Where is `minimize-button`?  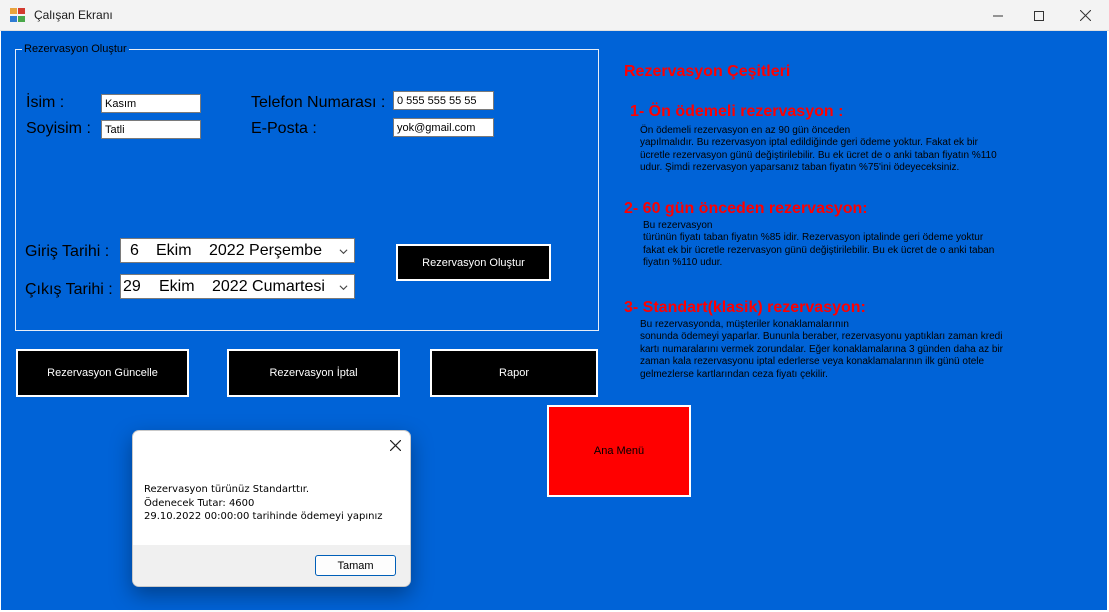 minimize-button is located at coordinates (998, 15).